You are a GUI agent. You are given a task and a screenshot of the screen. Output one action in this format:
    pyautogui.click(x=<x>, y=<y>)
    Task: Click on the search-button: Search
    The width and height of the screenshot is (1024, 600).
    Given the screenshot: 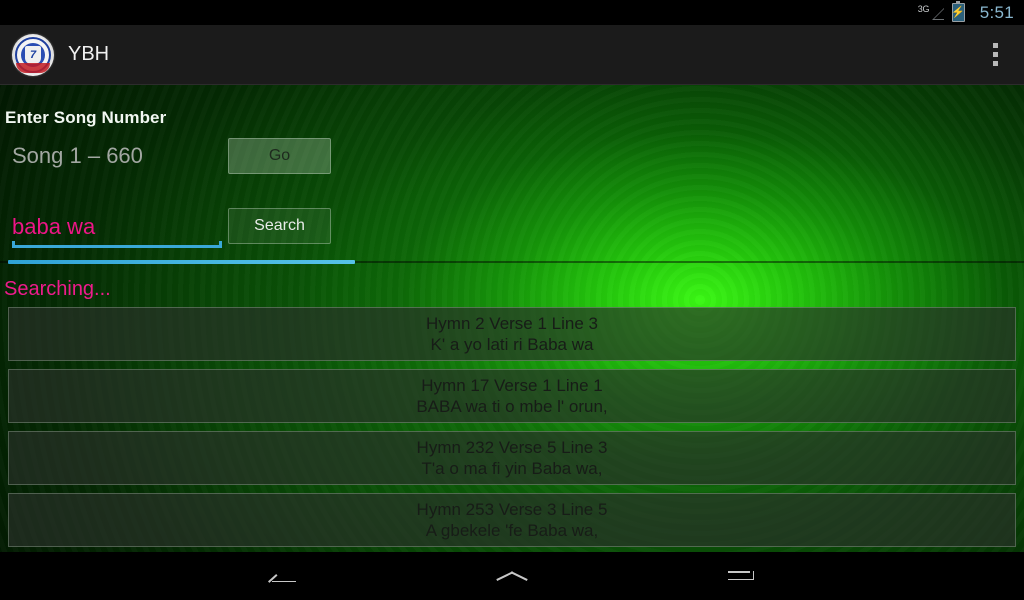 What is the action you would take?
    pyautogui.click(x=279, y=226)
    